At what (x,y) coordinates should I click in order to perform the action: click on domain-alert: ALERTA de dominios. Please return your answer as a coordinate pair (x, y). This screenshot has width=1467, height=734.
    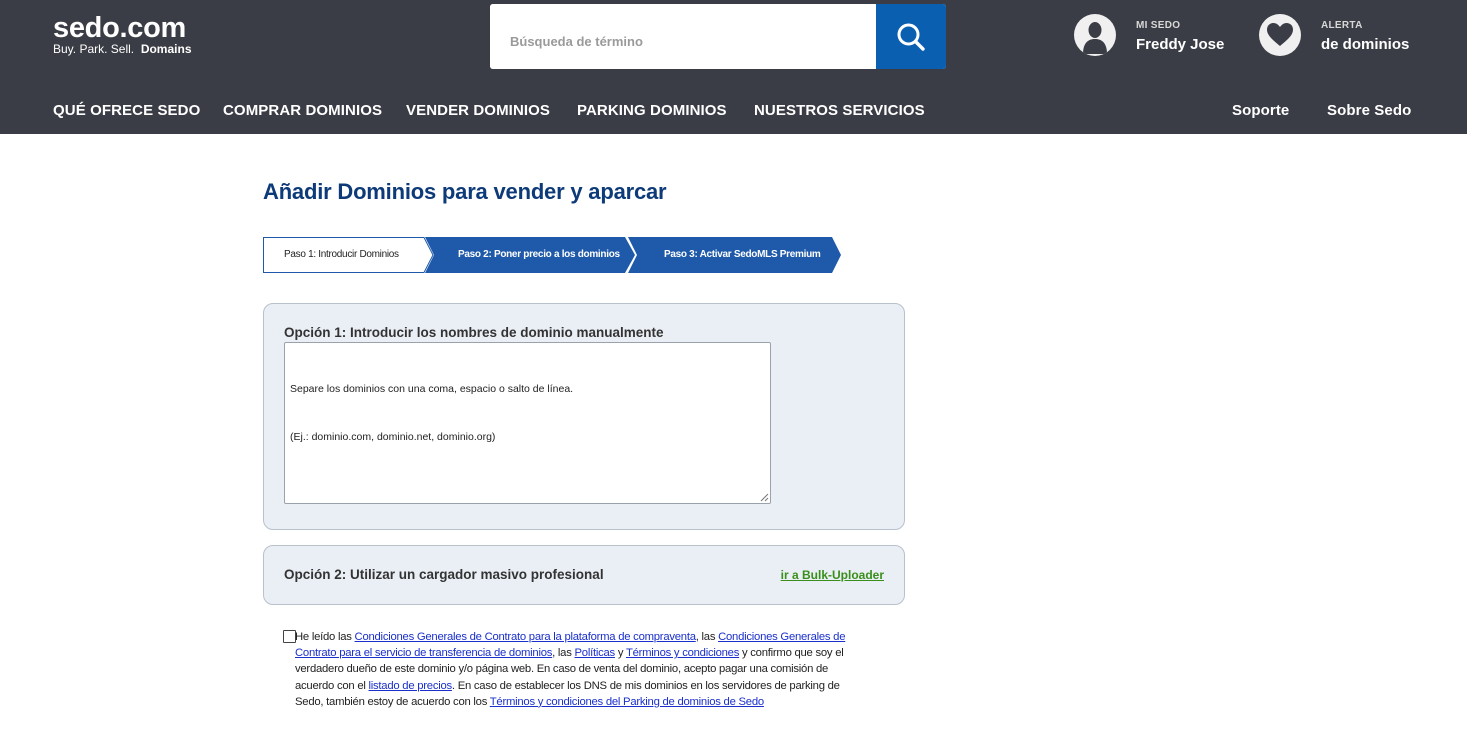
    Looking at the image, I should click on (1334, 35).